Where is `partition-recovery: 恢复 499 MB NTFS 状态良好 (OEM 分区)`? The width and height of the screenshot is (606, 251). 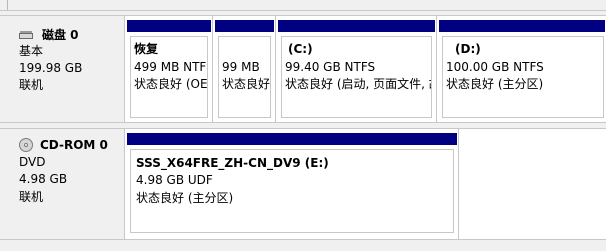 partition-recovery: 恢复 499 MB NTFS 状态良好 (OEM 分区) is located at coordinates (169, 69).